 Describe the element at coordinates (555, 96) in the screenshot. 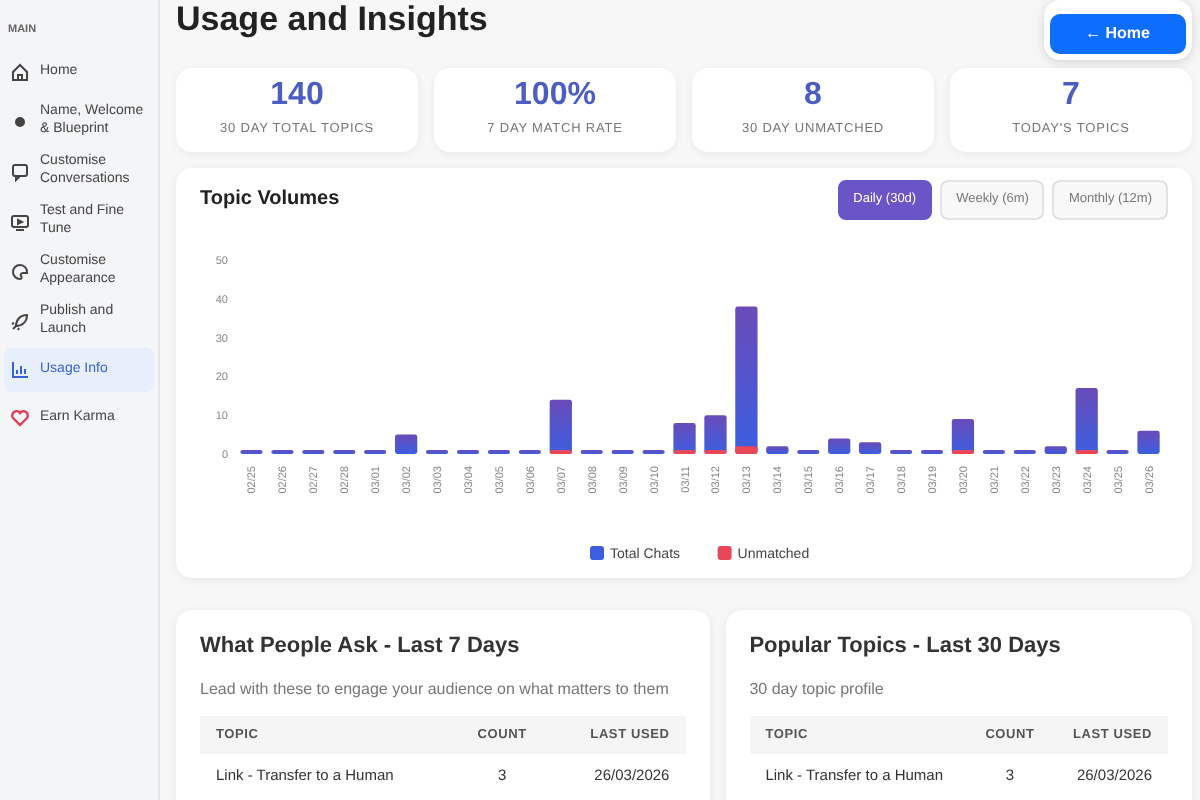

I see `stat-value: 100%` at that location.